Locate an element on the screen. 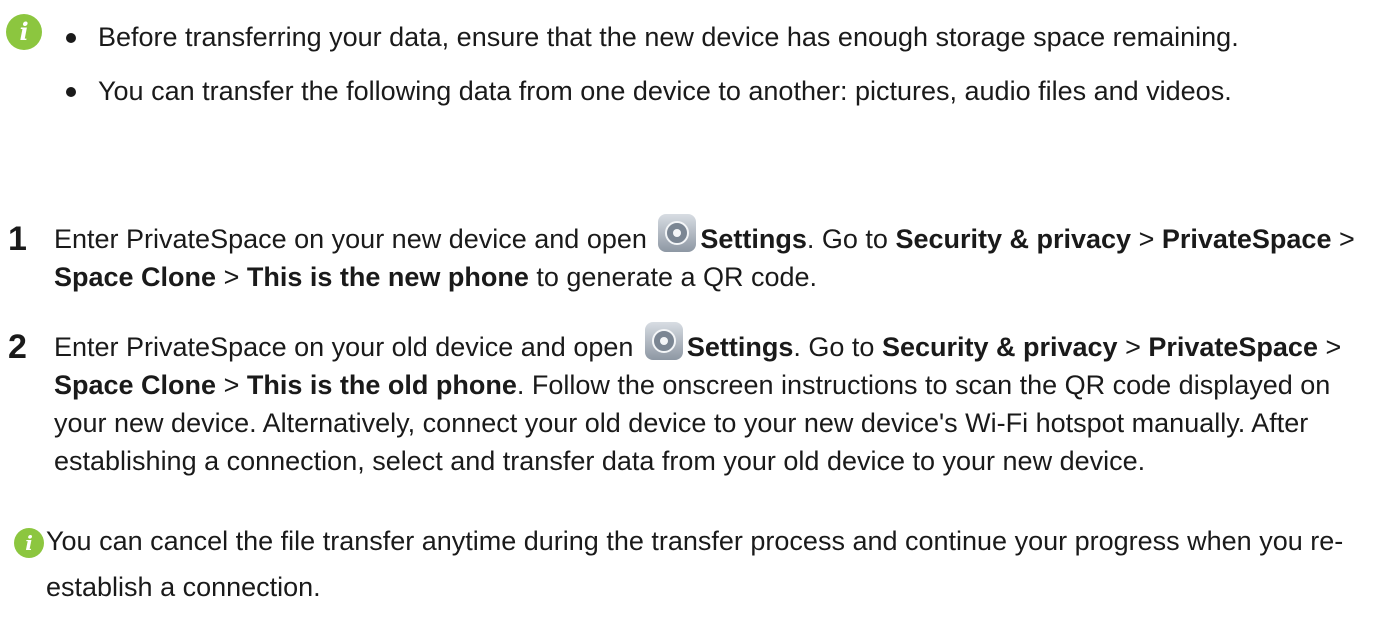  step-number: 1 is located at coordinates (17, 239).